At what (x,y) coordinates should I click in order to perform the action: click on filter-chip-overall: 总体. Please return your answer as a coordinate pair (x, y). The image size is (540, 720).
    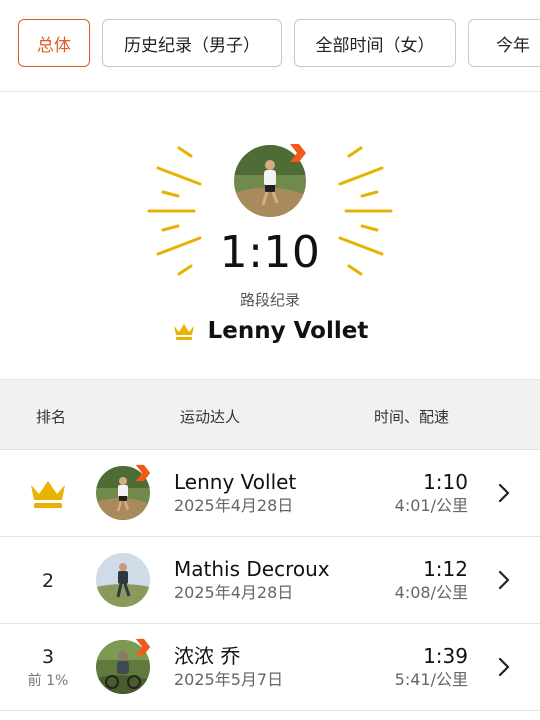
    Looking at the image, I should click on (54, 43).